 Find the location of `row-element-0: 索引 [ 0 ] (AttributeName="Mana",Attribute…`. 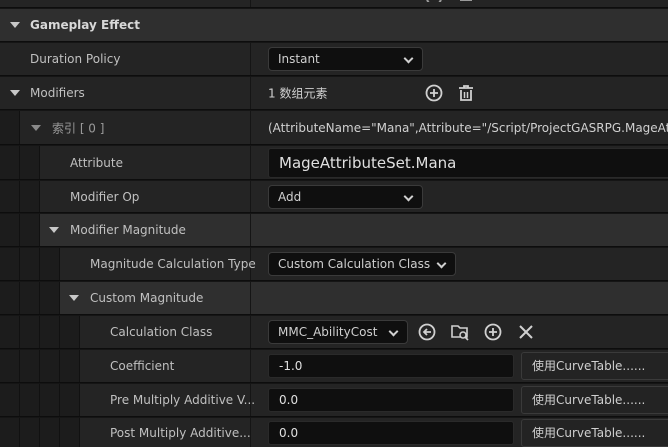

row-element-0: 索引 [ 0 ] (AttributeName="Mana",Attribute… is located at coordinates (334, 128).